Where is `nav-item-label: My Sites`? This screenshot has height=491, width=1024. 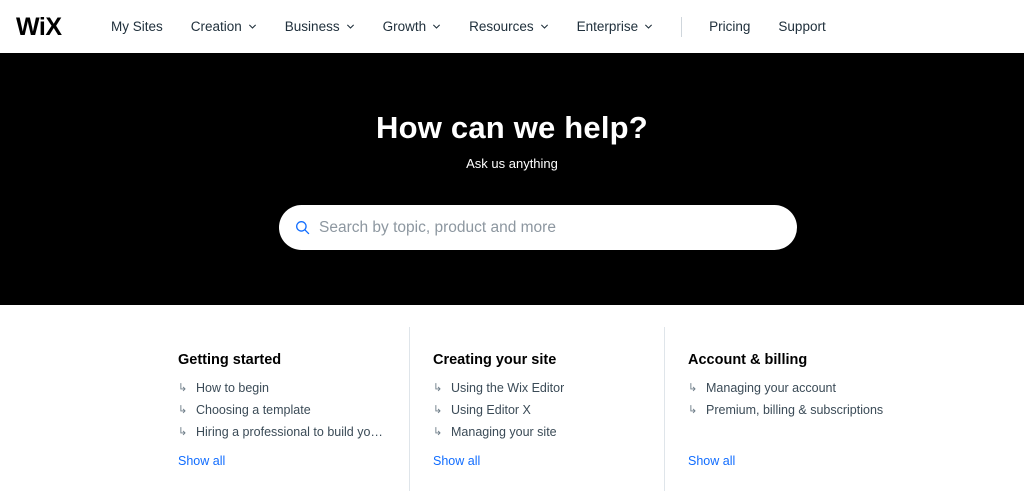 nav-item-label: My Sites is located at coordinates (137, 26).